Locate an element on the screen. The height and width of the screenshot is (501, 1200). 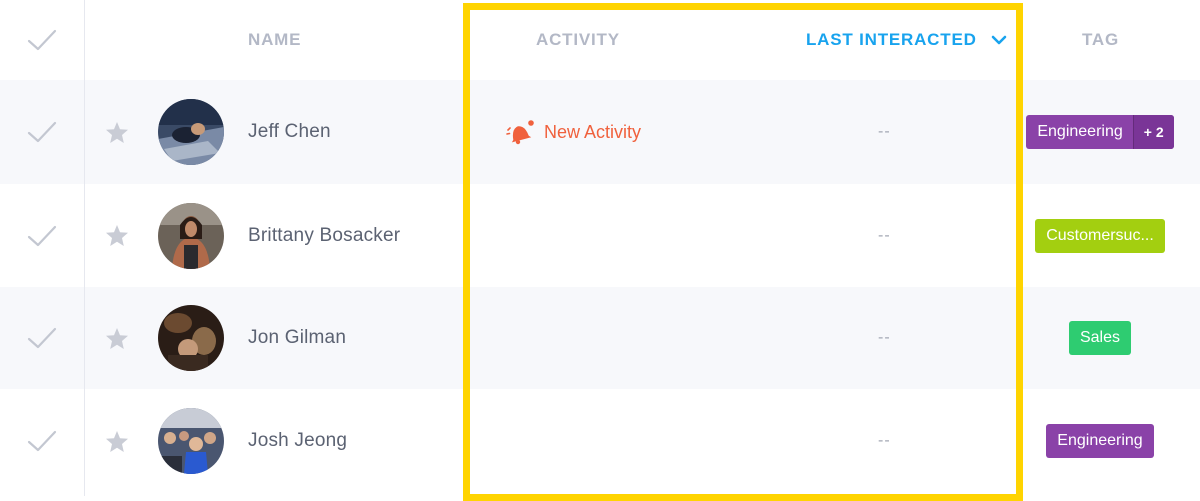
tag-label: Engineering is located at coordinates (1080, 131).